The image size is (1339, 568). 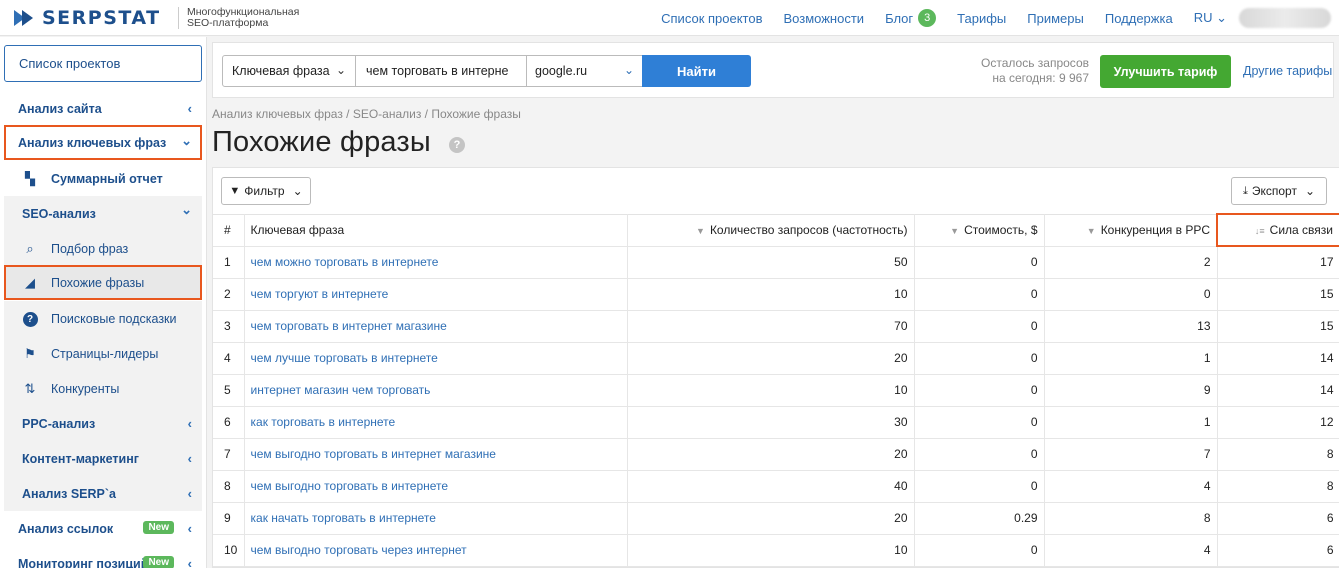 I want to click on sidebar-item-content-marketing: Контент-маркетинг ‹, so click(x=103, y=458).